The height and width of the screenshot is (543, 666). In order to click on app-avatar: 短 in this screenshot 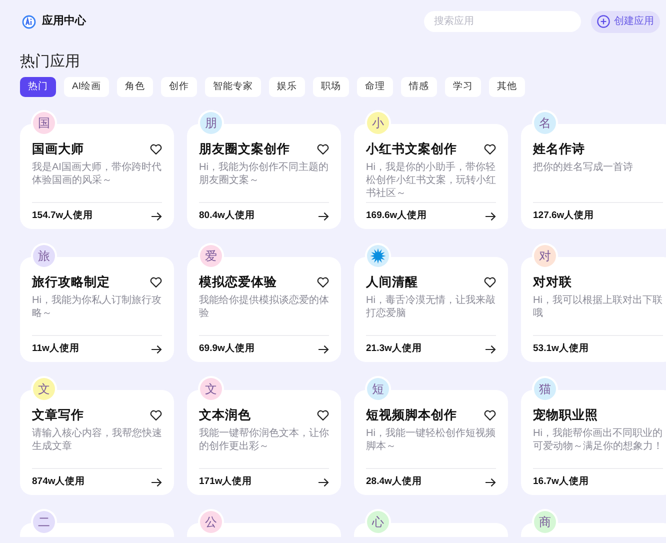, I will do `click(378, 389)`.